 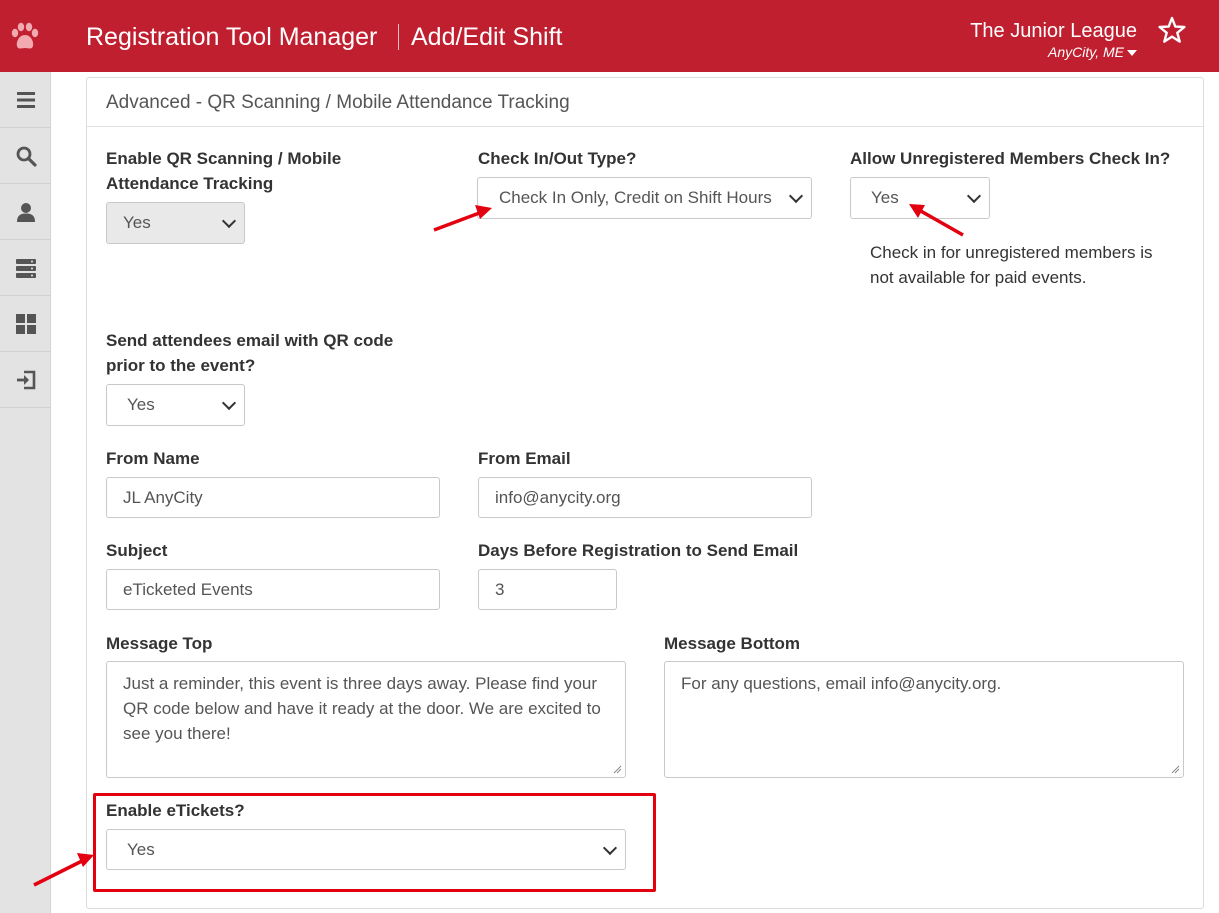 I want to click on logout-icon, so click(x=25, y=379).